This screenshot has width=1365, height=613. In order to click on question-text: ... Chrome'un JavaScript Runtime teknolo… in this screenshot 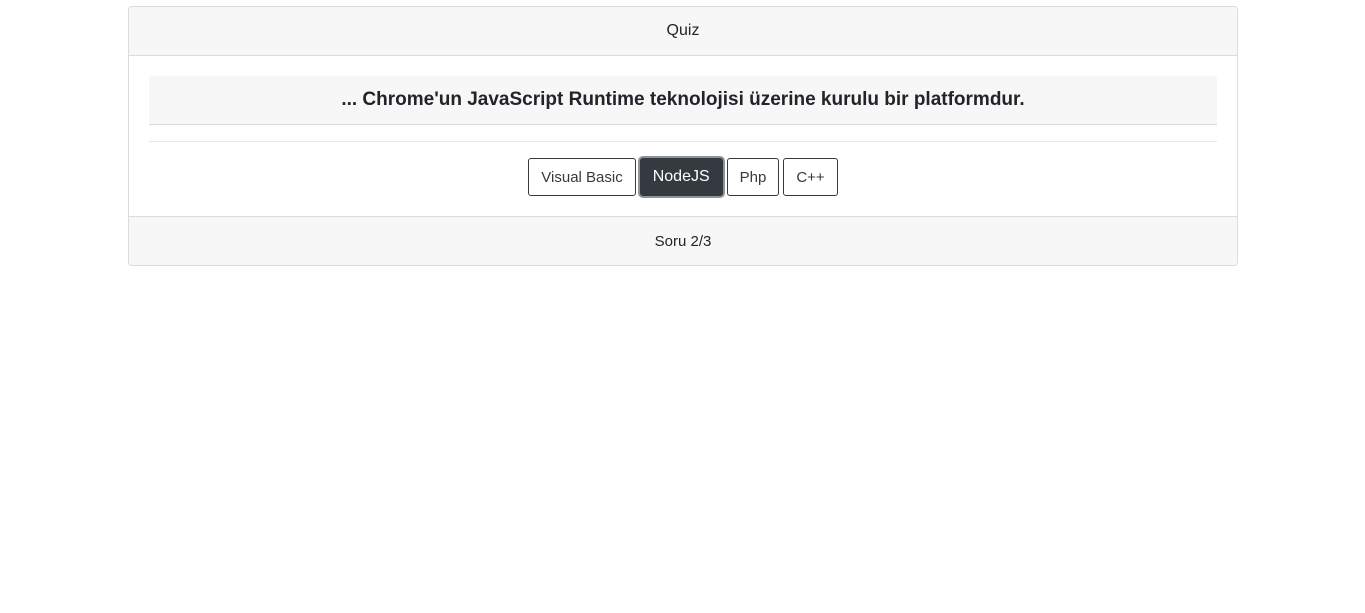, I will do `click(683, 99)`.